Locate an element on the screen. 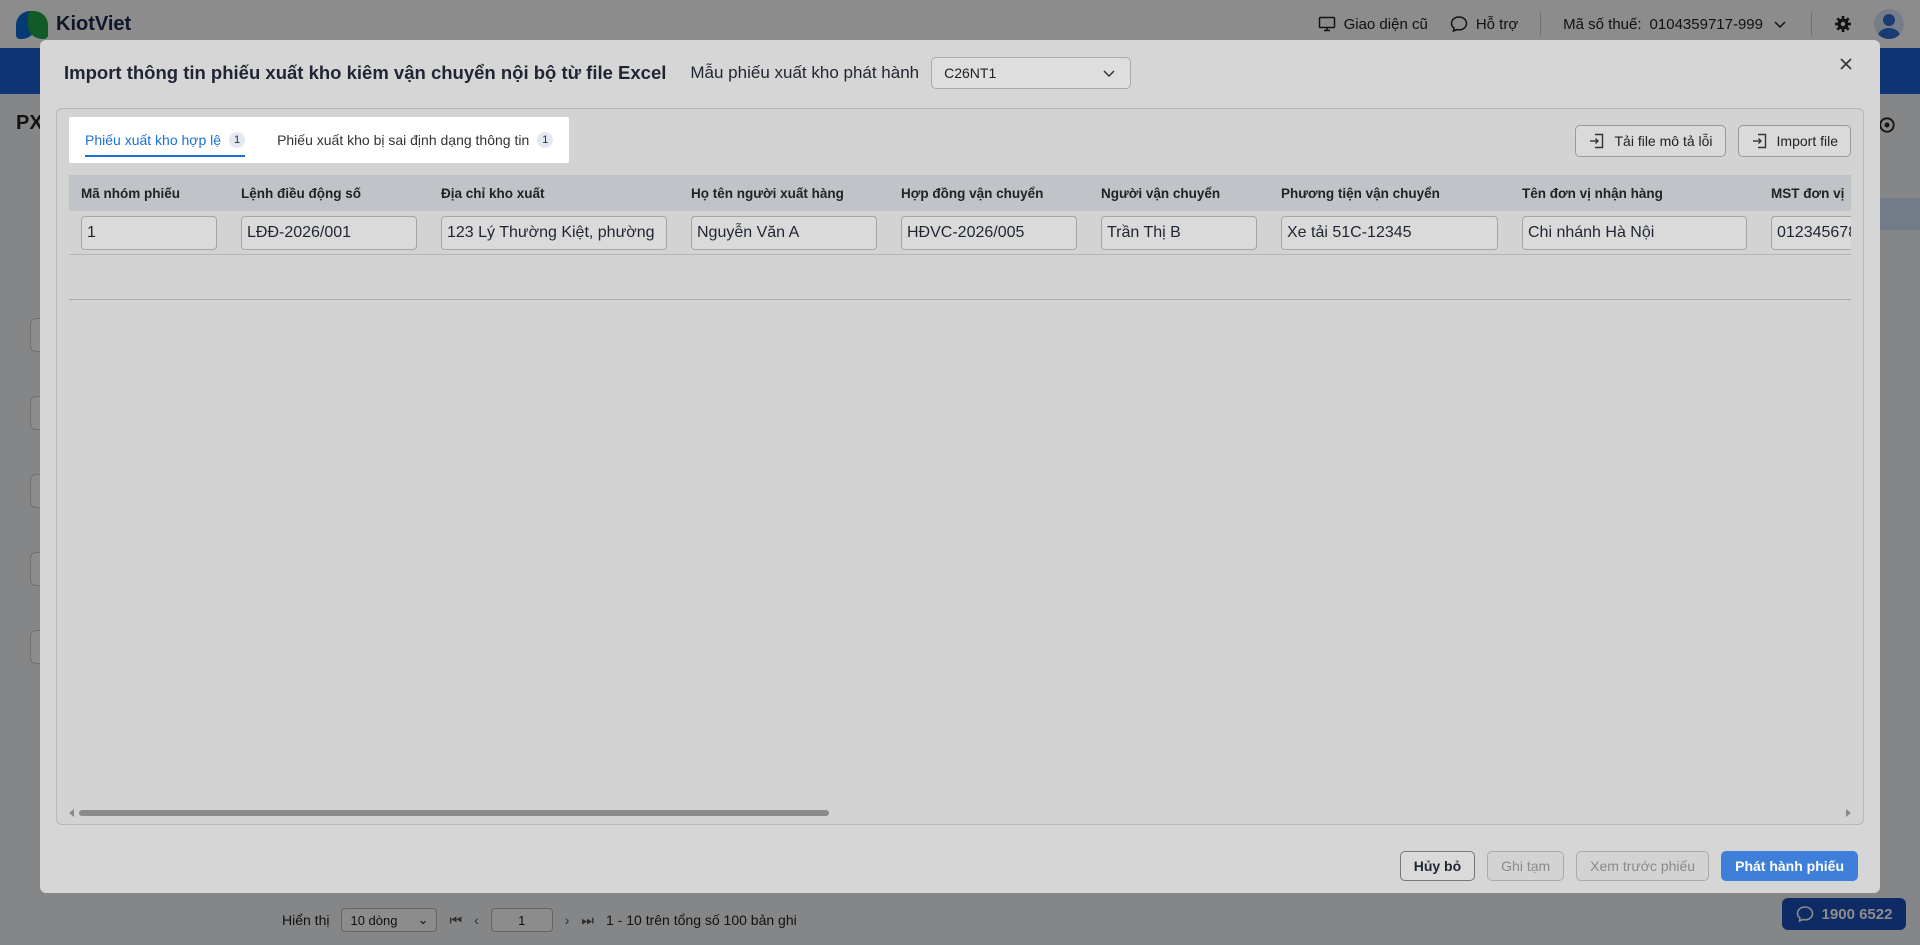  scroll-left-icon is located at coordinates (71, 813).